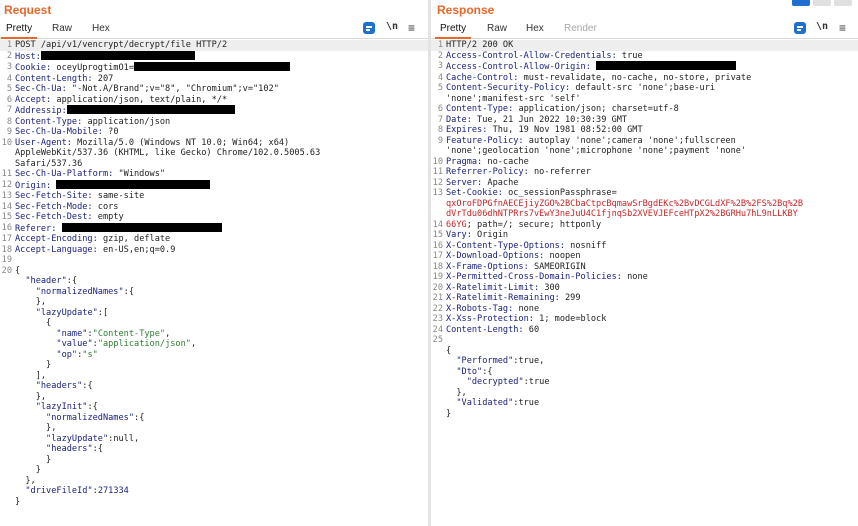  I want to click on code-text: Pragma: no-cache, so click(487, 162).